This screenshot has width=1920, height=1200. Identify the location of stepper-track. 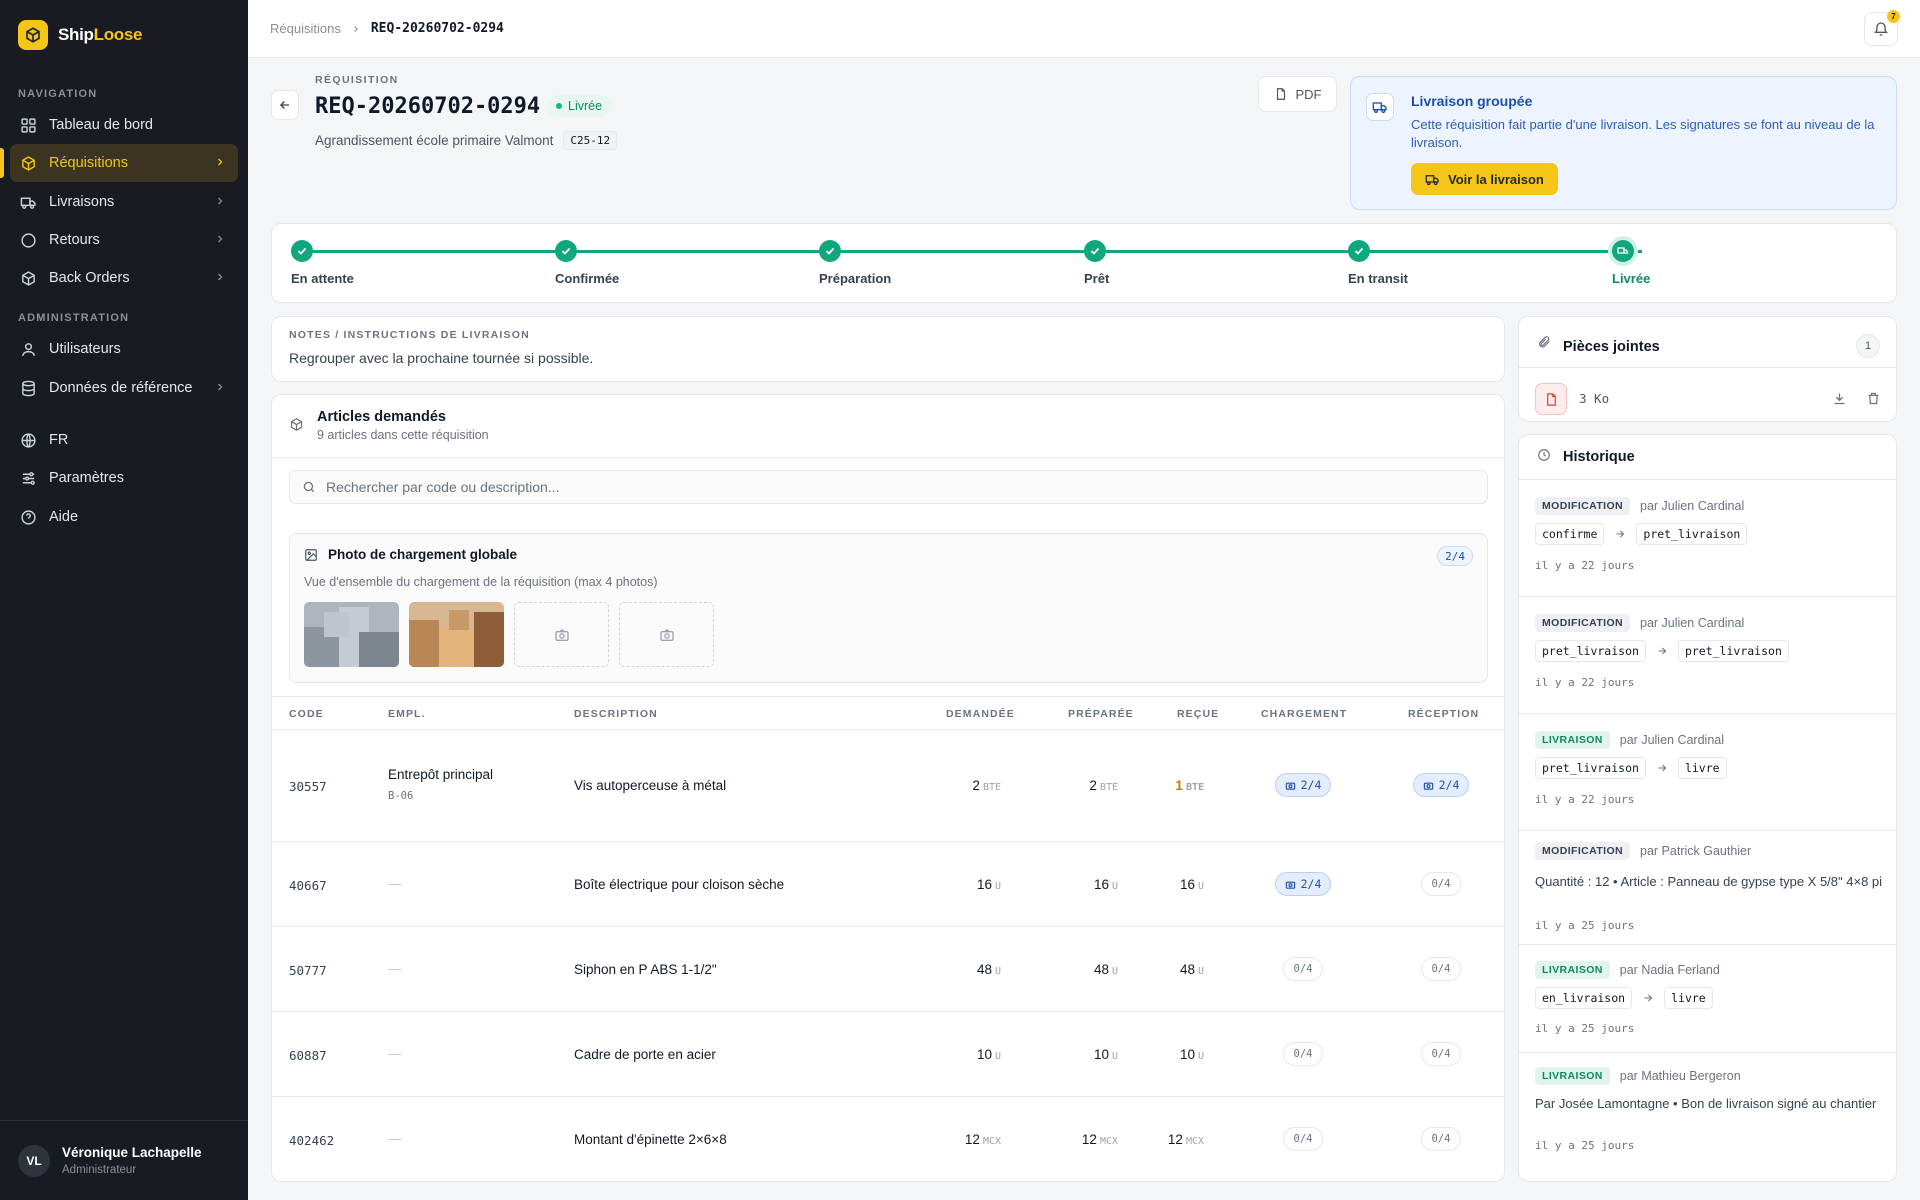
(972, 251).